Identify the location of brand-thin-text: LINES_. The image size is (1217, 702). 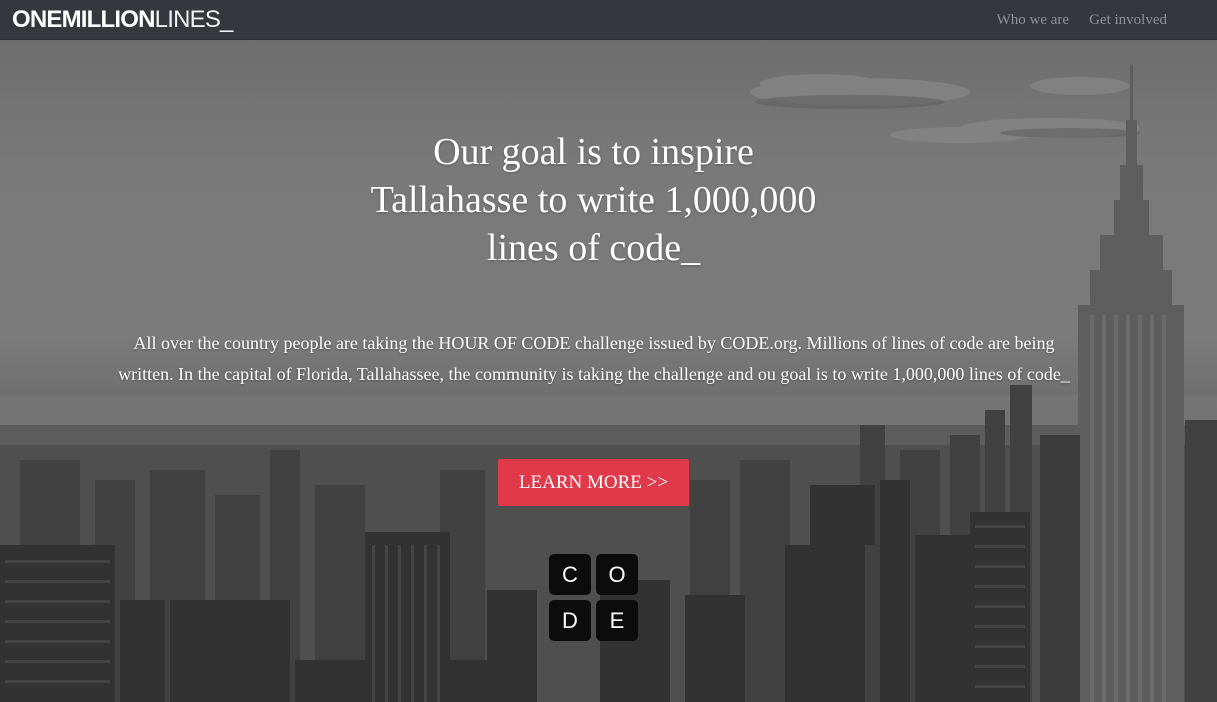
(194, 19).